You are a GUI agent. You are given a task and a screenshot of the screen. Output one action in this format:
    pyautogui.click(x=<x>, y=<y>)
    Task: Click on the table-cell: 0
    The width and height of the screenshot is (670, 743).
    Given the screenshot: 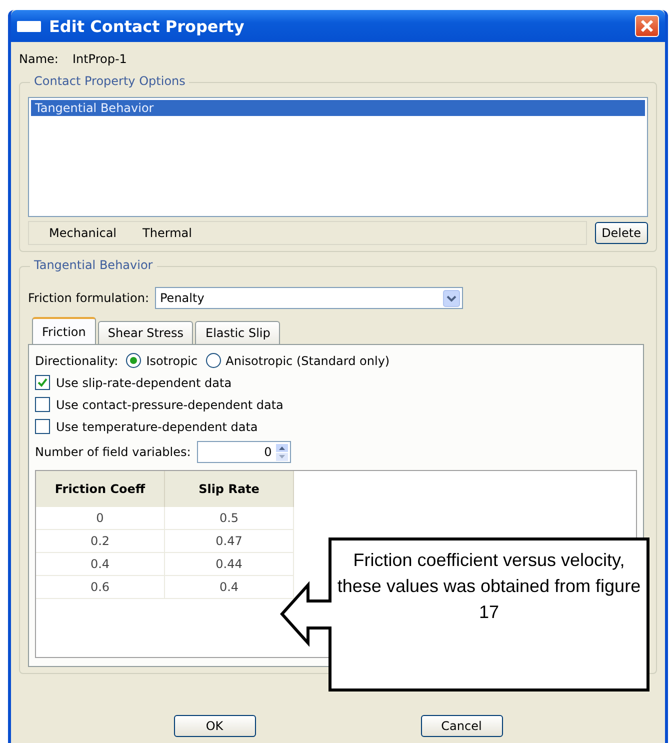 What is the action you would take?
    pyautogui.click(x=100, y=518)
    